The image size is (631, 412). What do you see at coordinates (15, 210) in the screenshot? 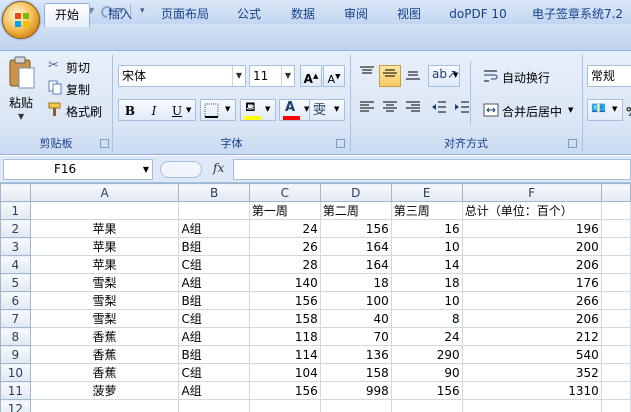
I see `row-header: 1` at bounding box center [15, 210].